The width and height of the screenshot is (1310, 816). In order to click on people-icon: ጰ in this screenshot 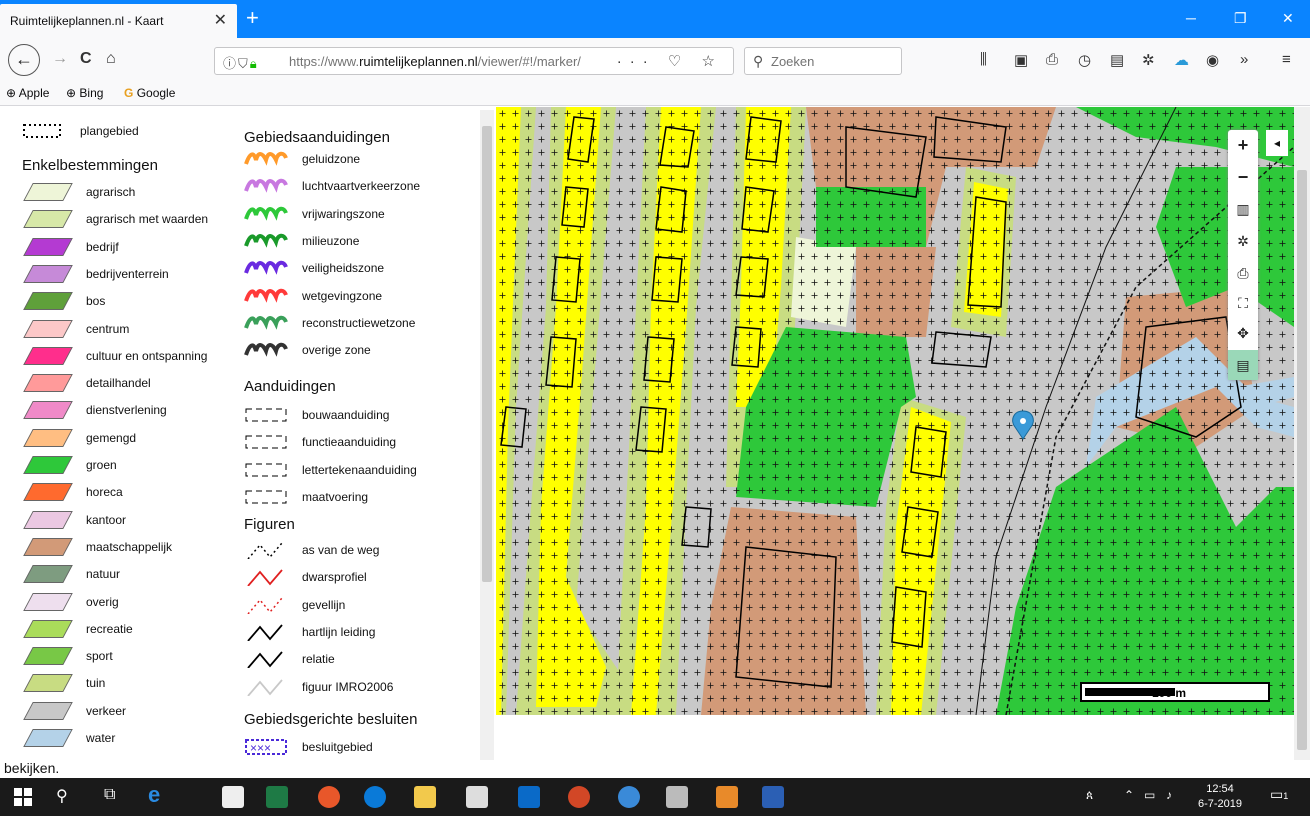, I will do `click(1089, 795)`.